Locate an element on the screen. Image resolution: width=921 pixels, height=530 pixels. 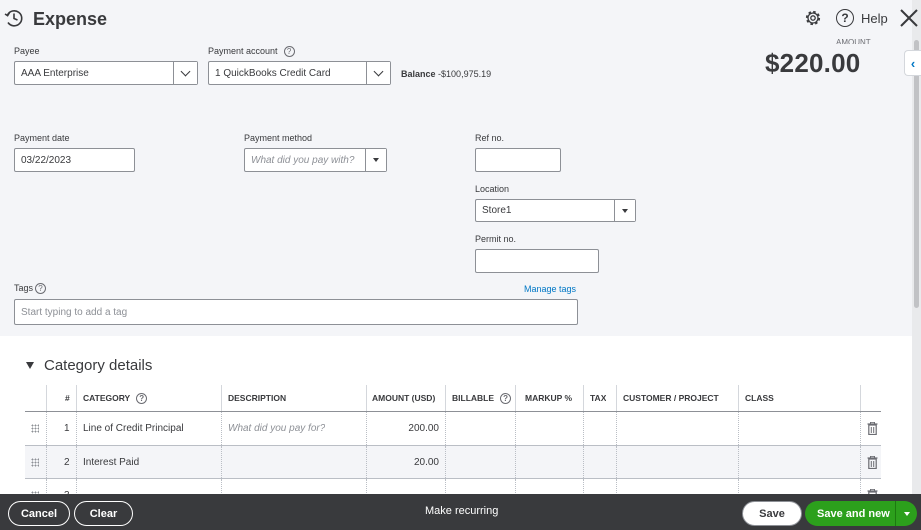
permit-no-label: Permit no. is located at coordinates (496, 239).